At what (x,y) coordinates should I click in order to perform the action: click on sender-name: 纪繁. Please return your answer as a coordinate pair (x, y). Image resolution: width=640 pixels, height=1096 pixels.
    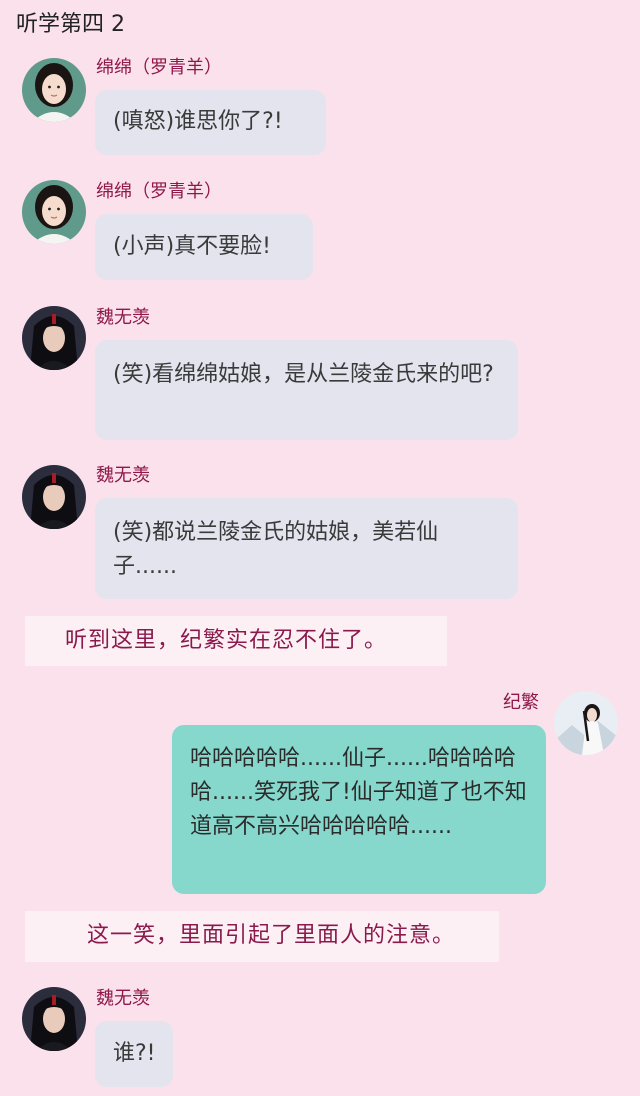
    Looking at the image, I should click on (521, 702).